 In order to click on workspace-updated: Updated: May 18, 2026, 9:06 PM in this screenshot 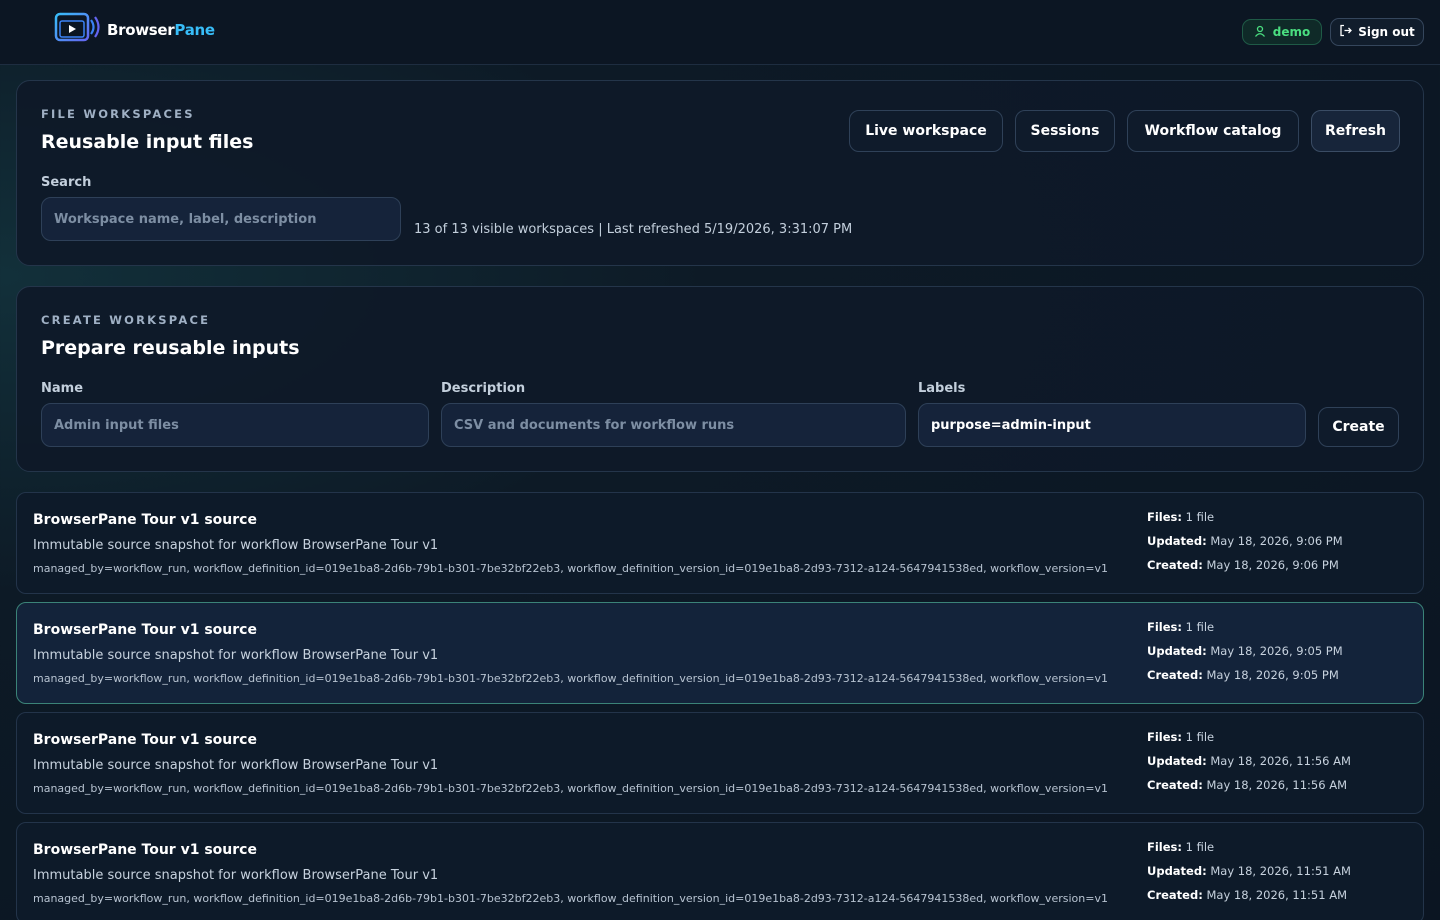, I will do `click(1245, 541)`.